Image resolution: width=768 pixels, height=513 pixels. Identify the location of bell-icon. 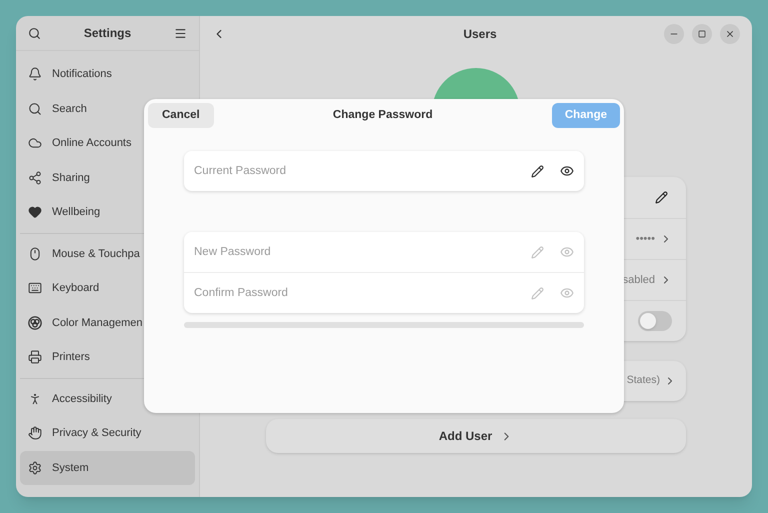
(35, 74).